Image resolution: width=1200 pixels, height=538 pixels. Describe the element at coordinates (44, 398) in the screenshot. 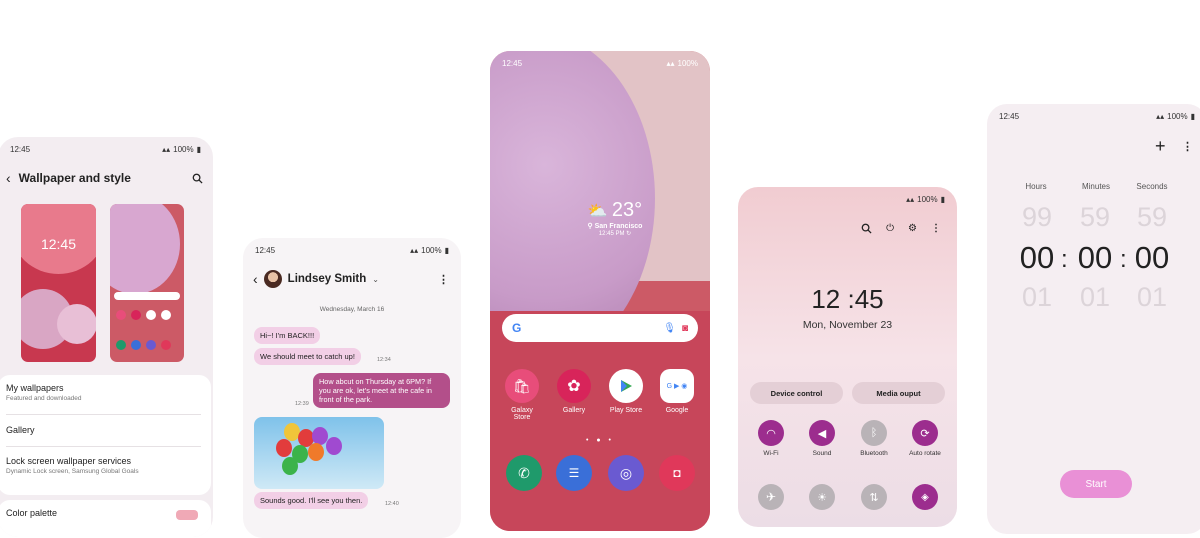

I see `item-sublabel: Featured and downloaded` at that location.